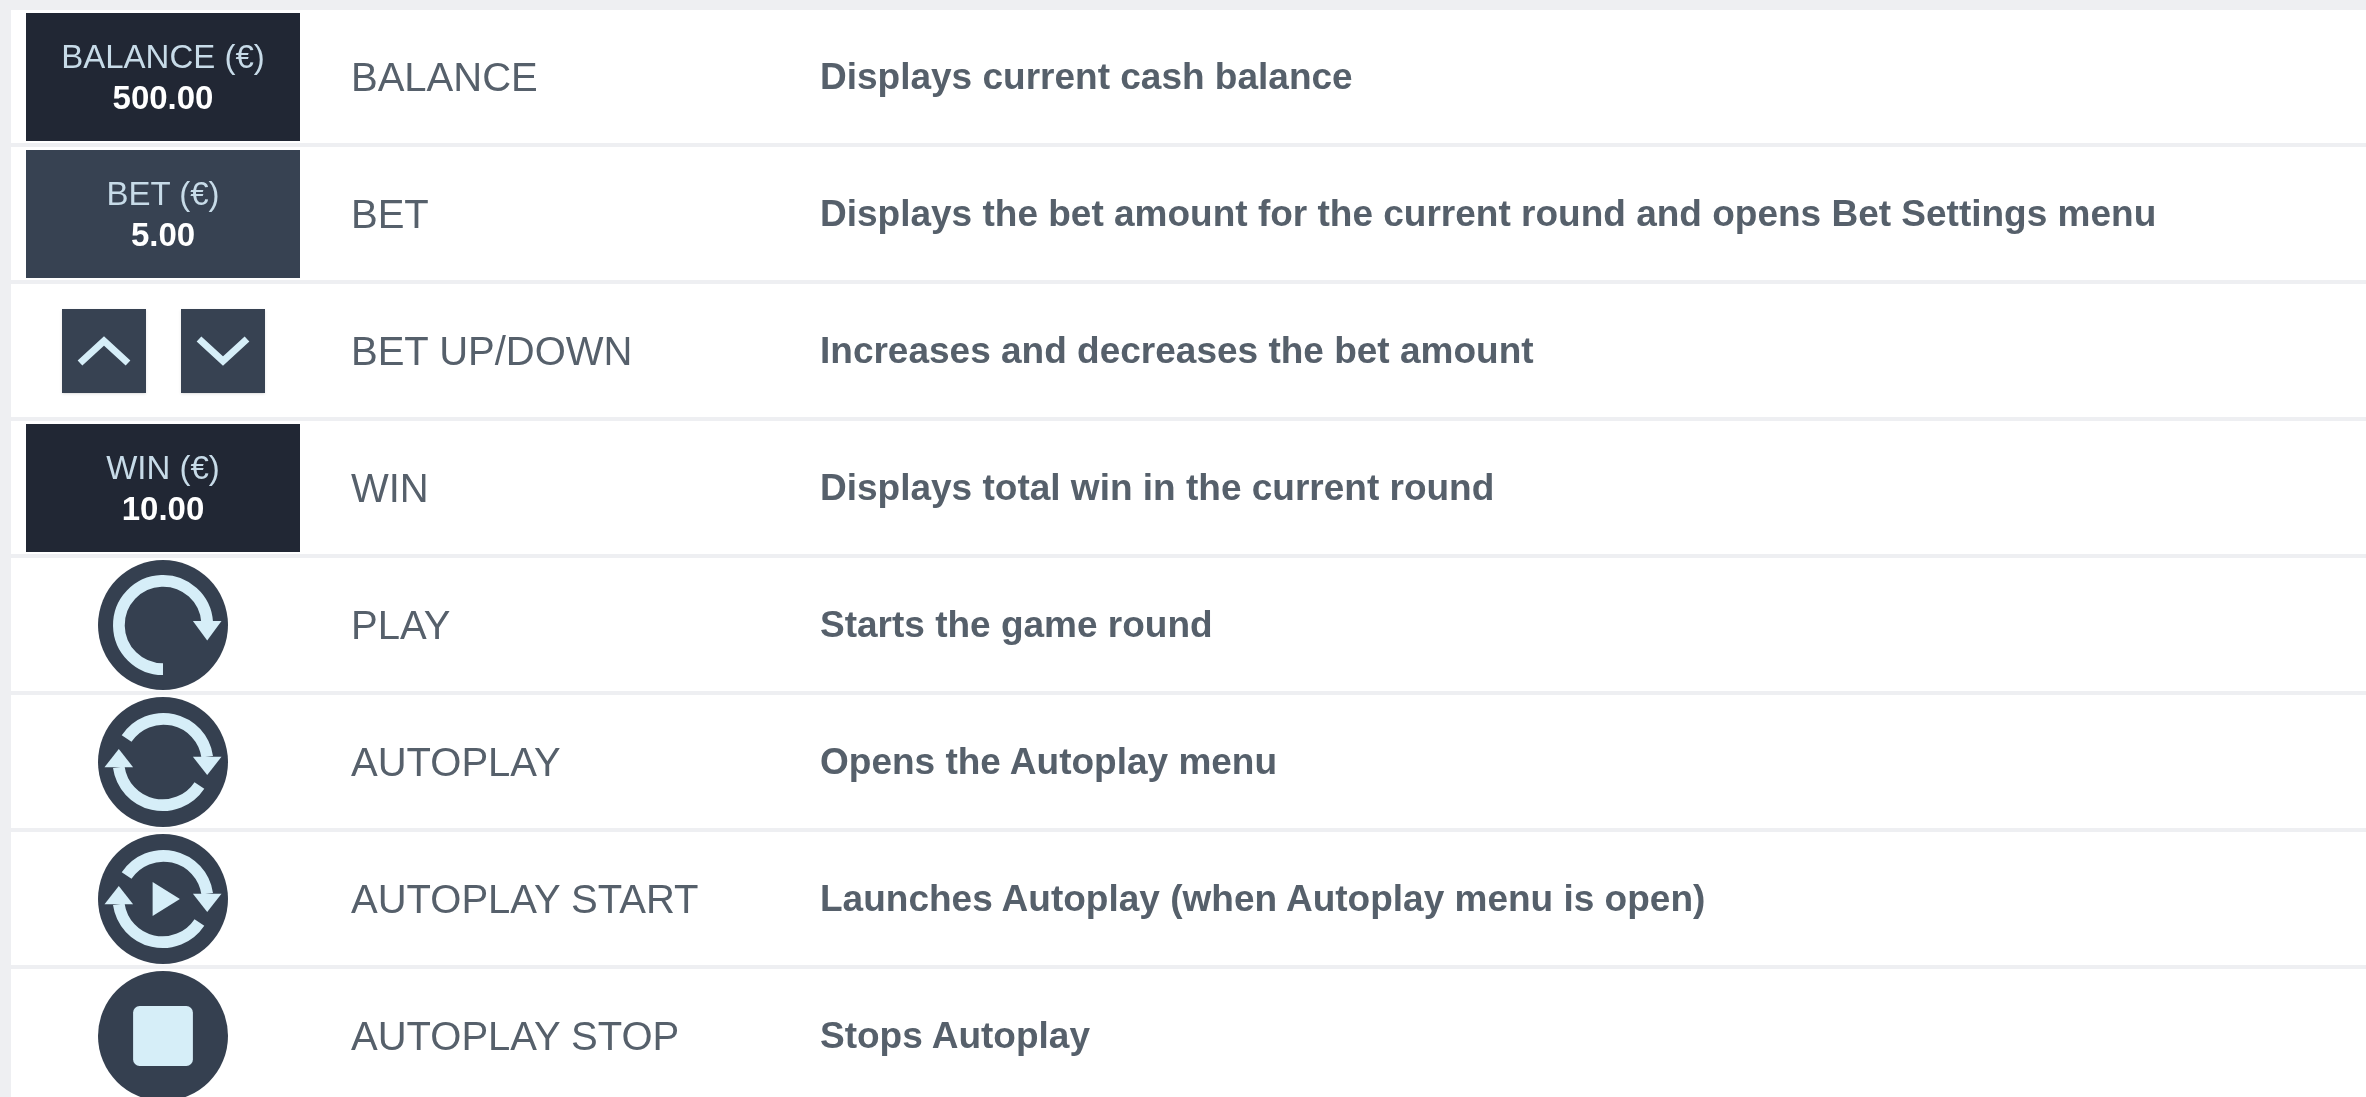 The width and height of the screenshot is (2366, 1097). I want to click on stop-icon, so click(163, 1033).